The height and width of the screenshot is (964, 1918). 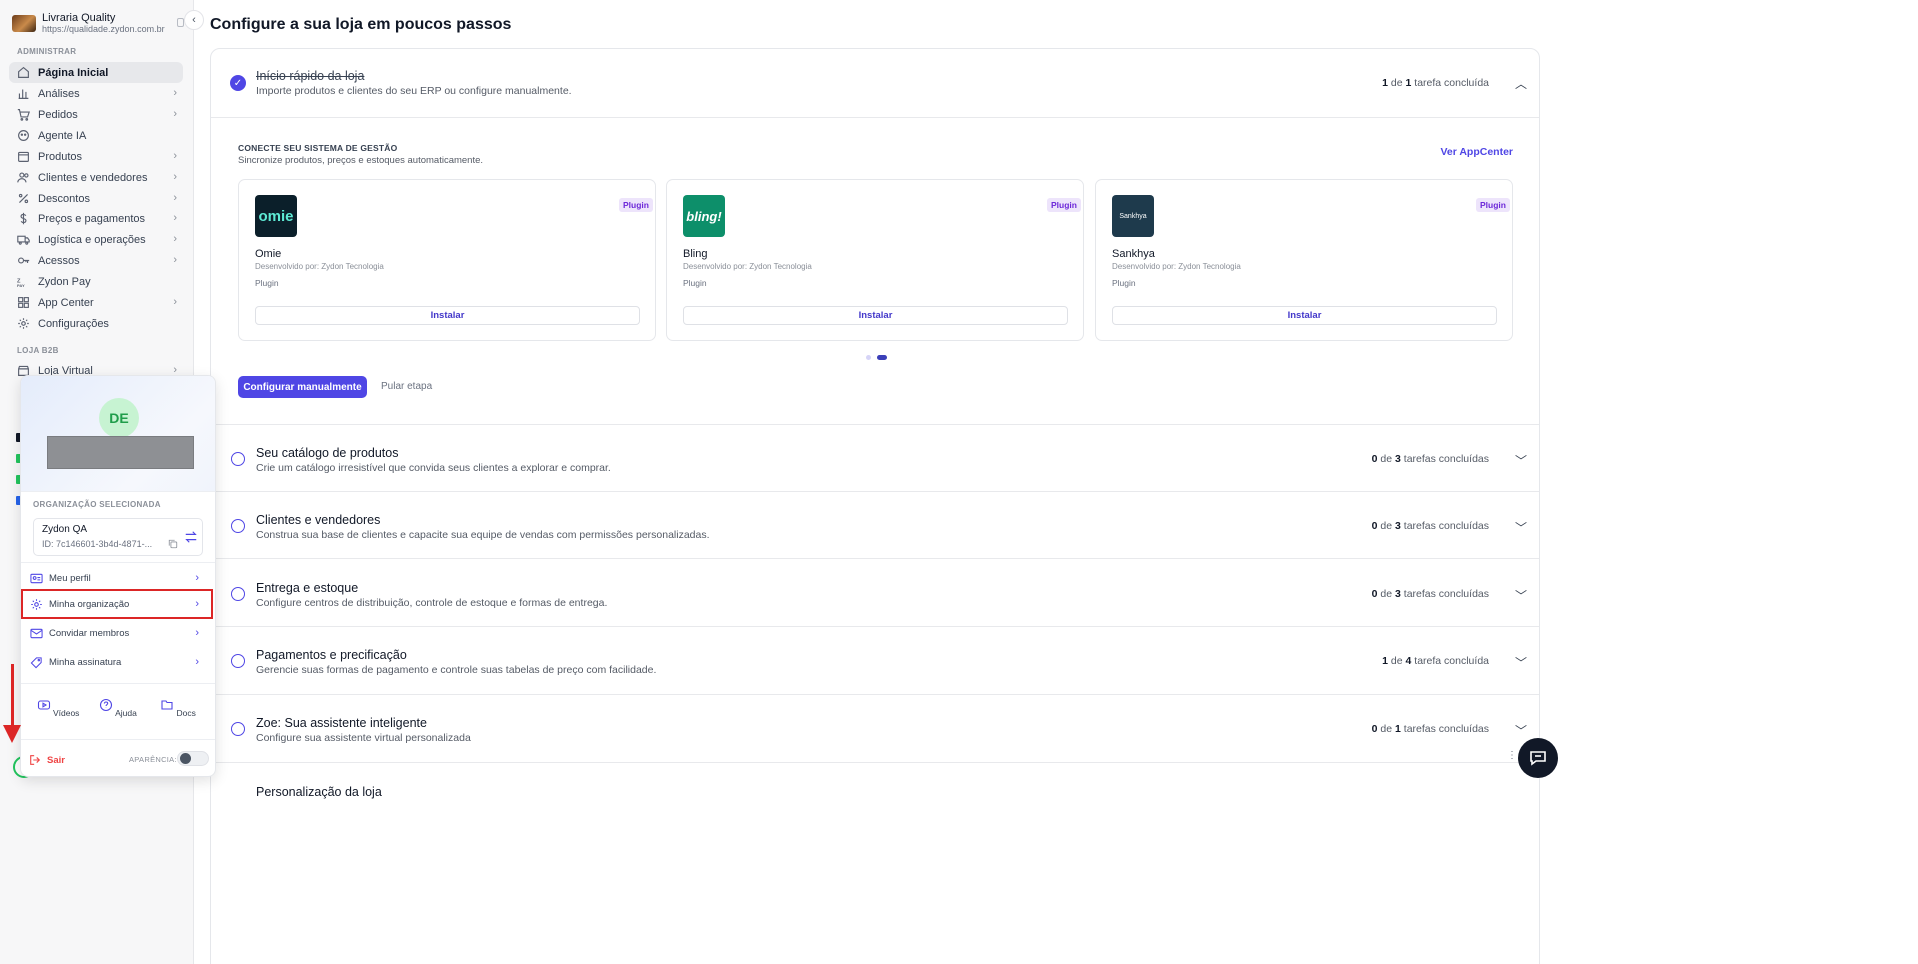 What do you see at coordinates (96, 135) in the screenshot?
I see `sidebar-item-agente-ia: Agente IA` at bounding box center [96, 135].